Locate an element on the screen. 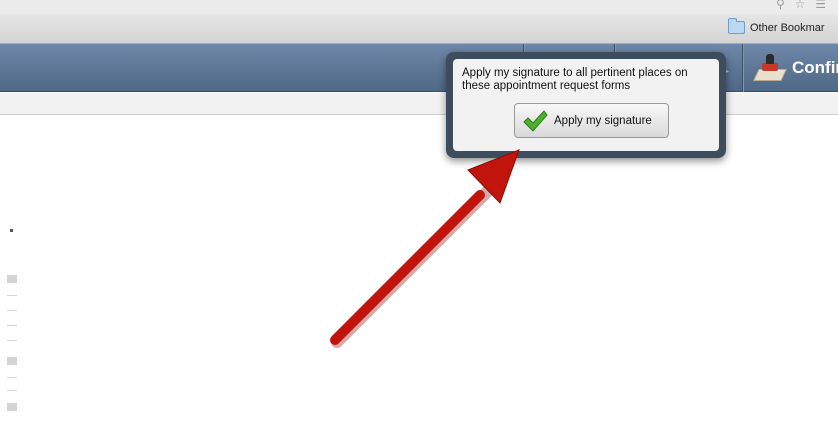 This screenshot has height=424, width=838. confirm-button: Confir is located at coordinates (792, 68).